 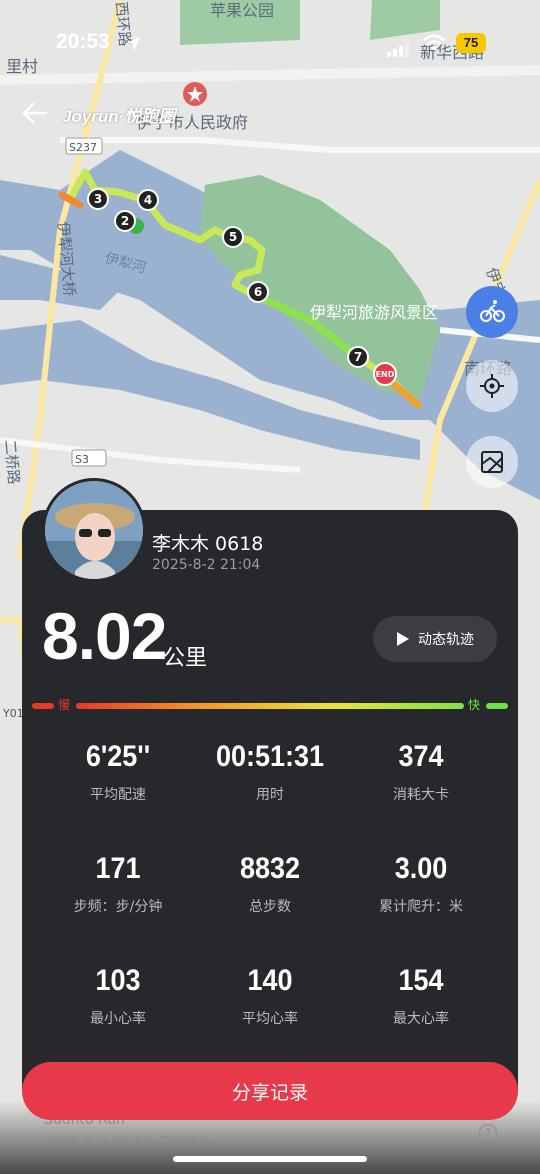 What do you see at coordinates (64, 705) in the screenshot?
I see `pace-slow-label: 慢` at bounding box center [64, 705].